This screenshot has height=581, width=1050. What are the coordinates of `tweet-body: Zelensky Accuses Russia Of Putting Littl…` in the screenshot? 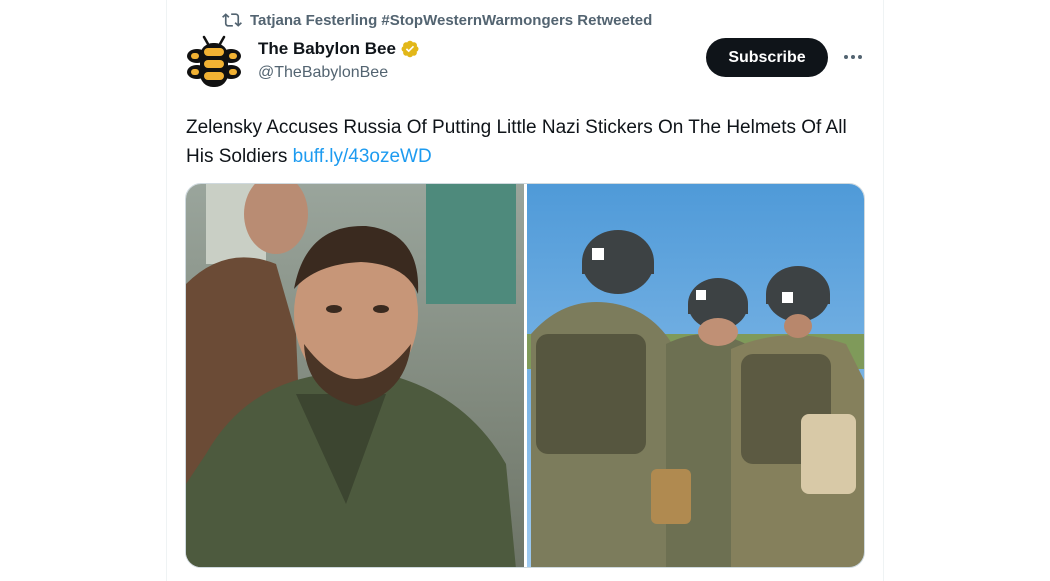 It's located at (516, 142).